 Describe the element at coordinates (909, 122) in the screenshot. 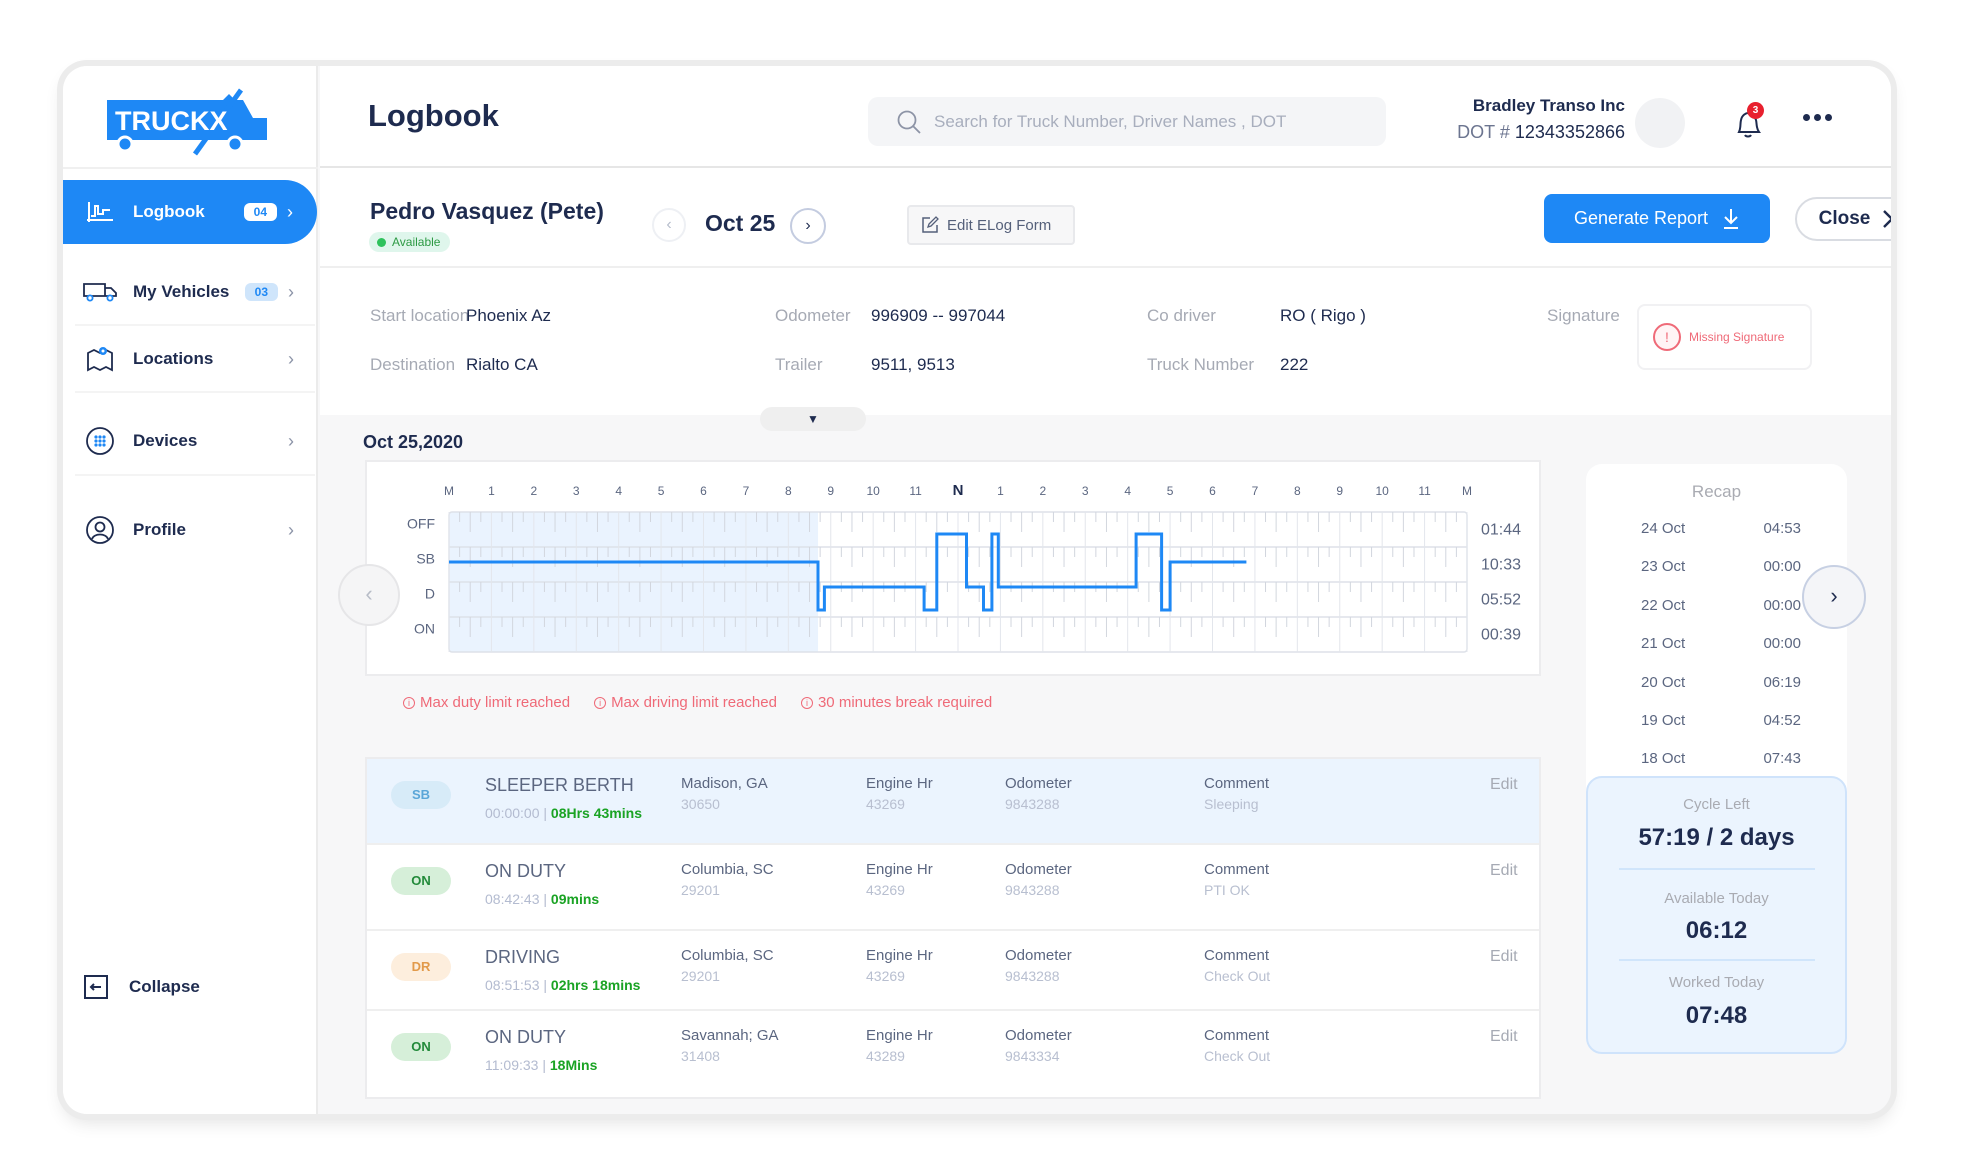

I see `search-icon` at that location.